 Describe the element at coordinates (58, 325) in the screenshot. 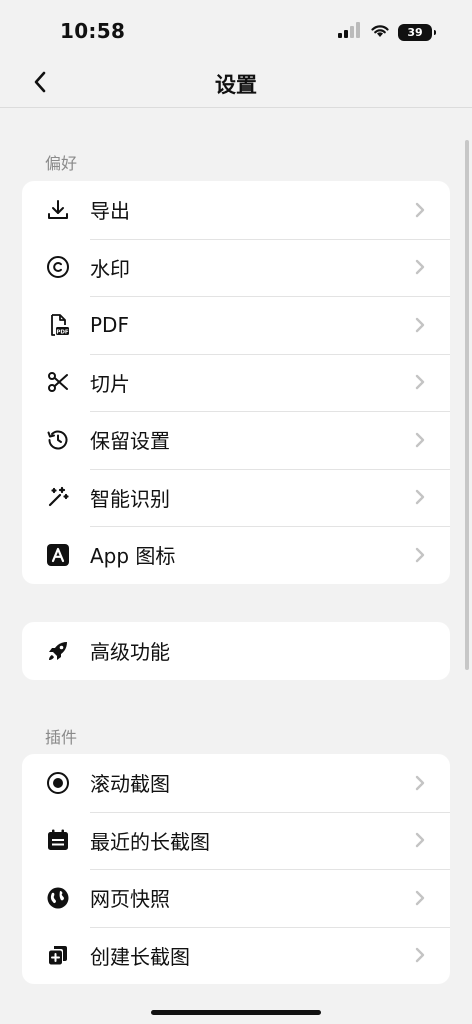

I see `pdf-file-icon: PDF` at that location.